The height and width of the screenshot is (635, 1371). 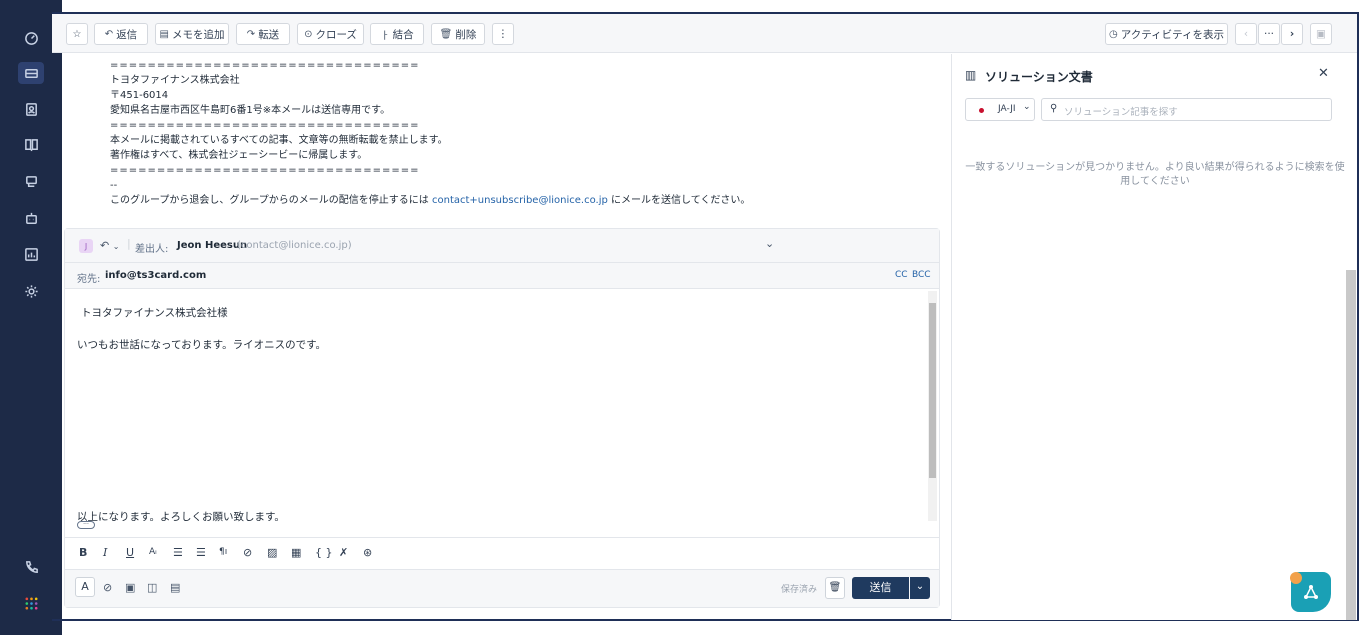 I want to click on attachment-icon: ⊘, so click(x=107, y=587).